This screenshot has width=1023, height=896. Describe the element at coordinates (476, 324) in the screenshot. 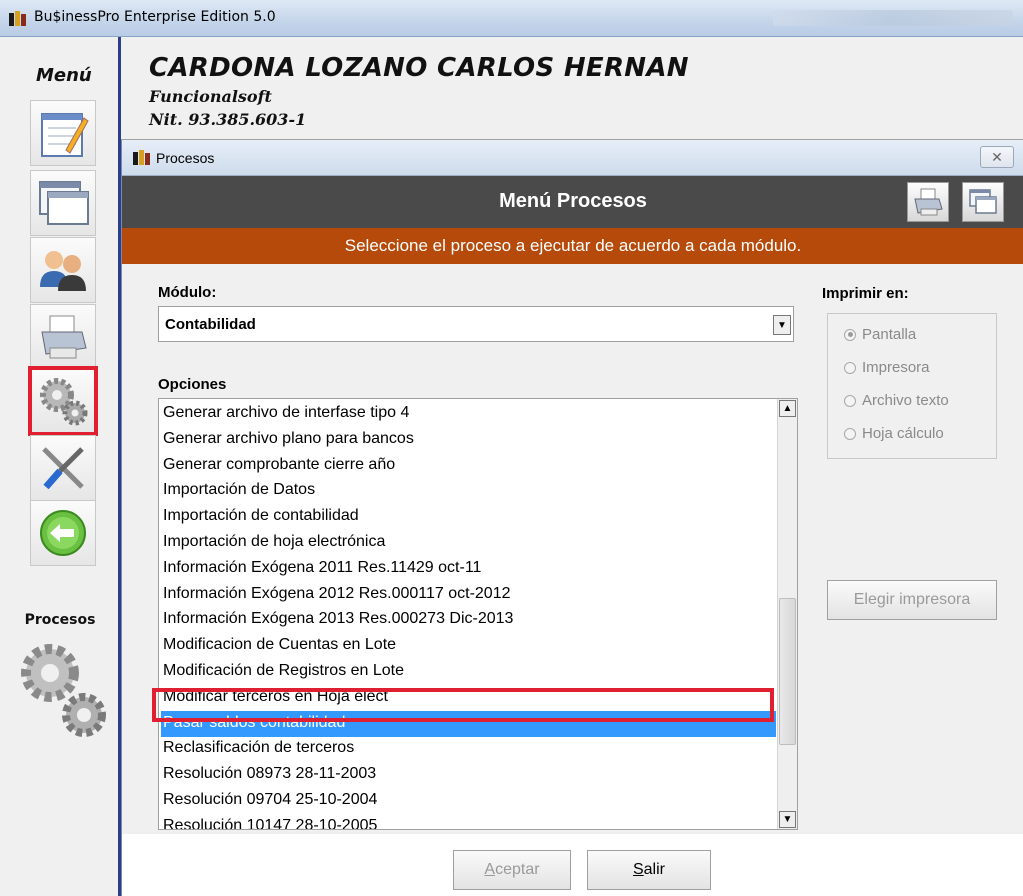

I see `modulo-select: Contabilidad ▼` at that location.